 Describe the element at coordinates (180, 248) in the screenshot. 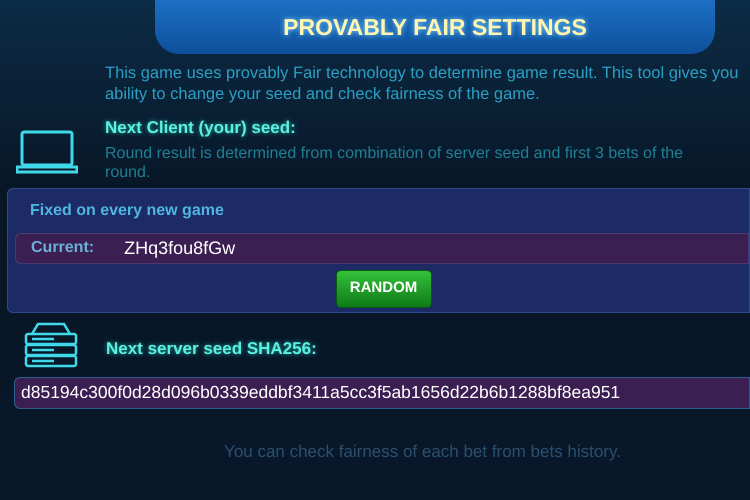

I see `current-seed-value: ZHq3fou8fGw` at that location.